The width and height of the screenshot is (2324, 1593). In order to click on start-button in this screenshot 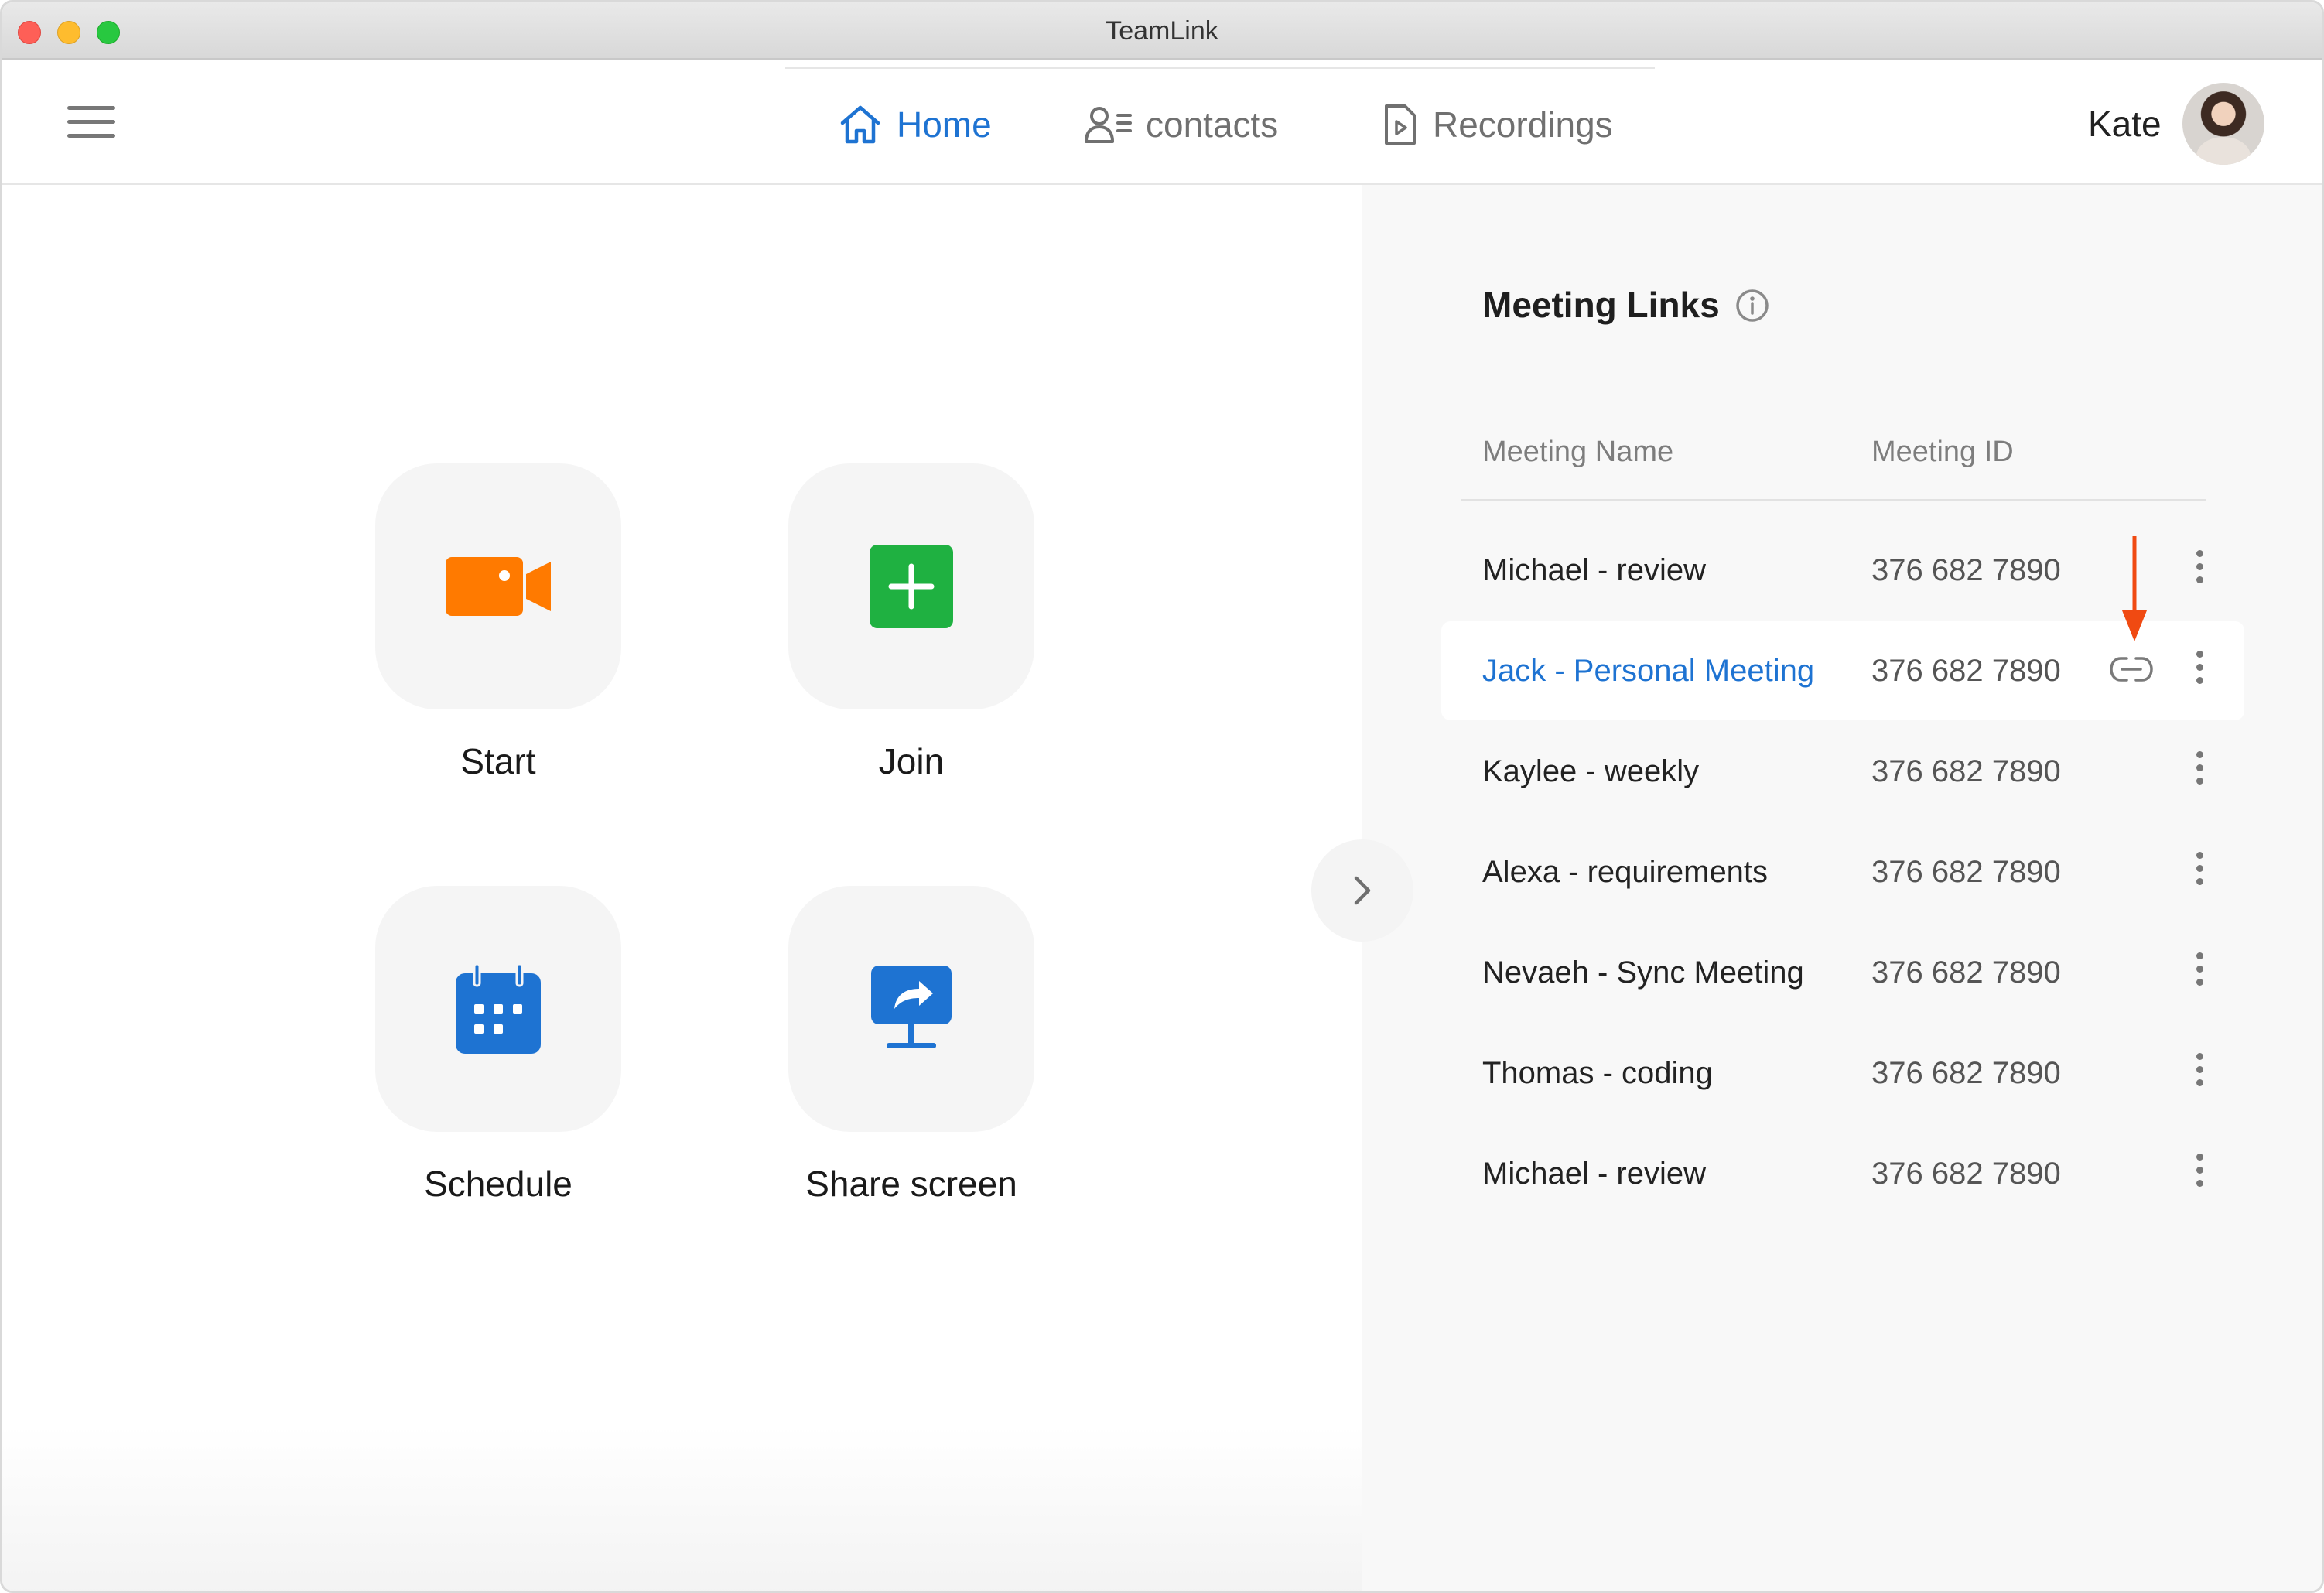, I will do `click(498, 586)`.